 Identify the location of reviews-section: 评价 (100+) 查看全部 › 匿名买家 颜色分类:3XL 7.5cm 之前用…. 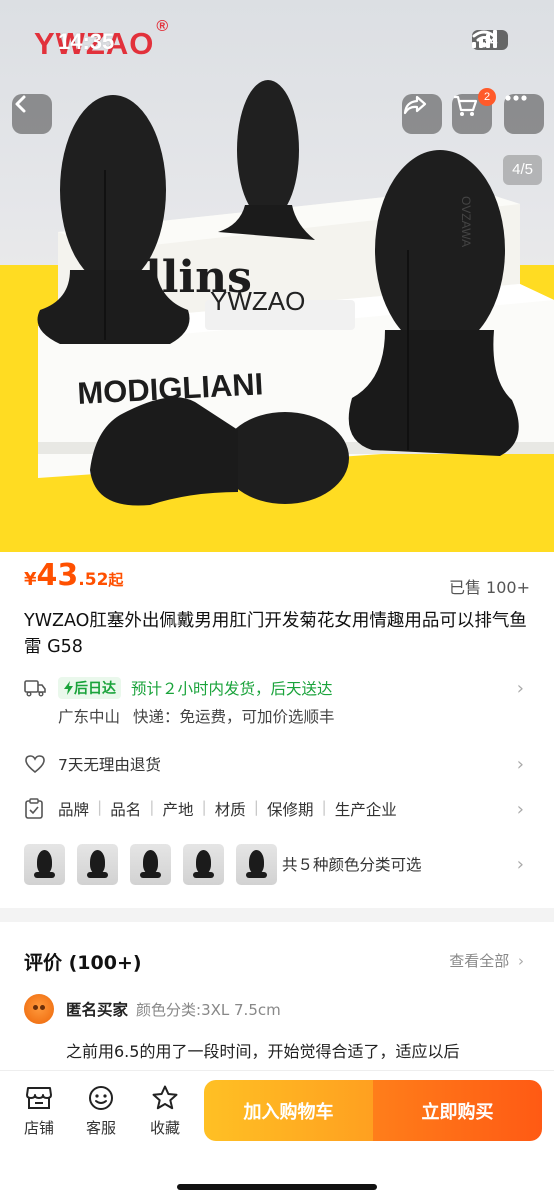
(277, 997).